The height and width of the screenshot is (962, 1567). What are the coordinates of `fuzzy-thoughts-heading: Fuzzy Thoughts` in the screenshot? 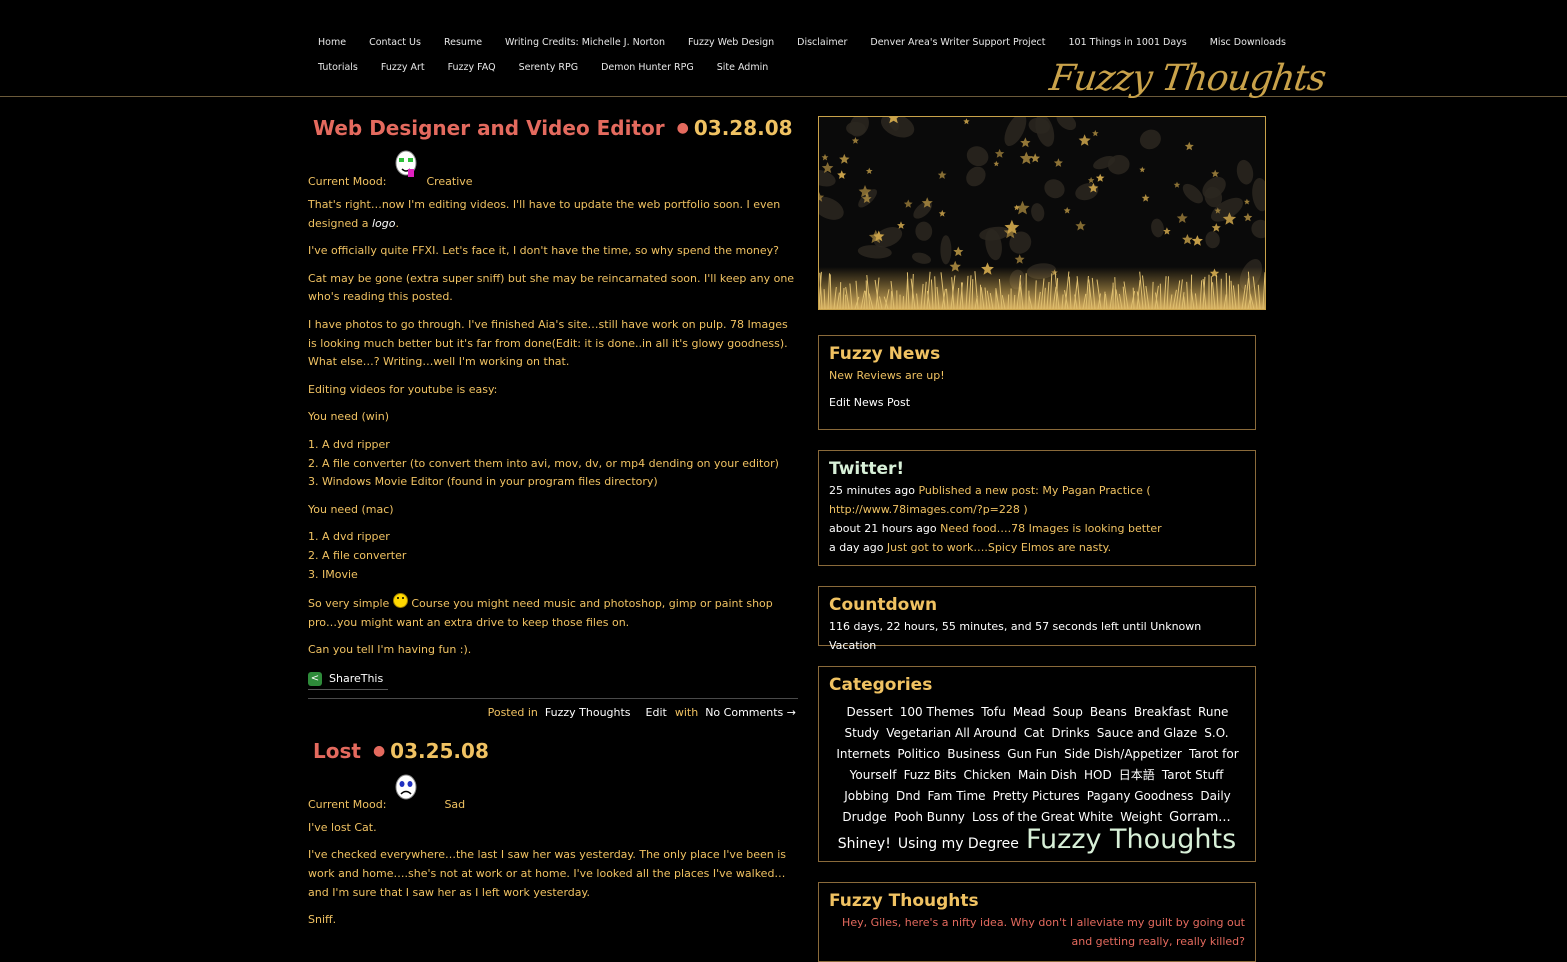 It's located at (1037, 898).